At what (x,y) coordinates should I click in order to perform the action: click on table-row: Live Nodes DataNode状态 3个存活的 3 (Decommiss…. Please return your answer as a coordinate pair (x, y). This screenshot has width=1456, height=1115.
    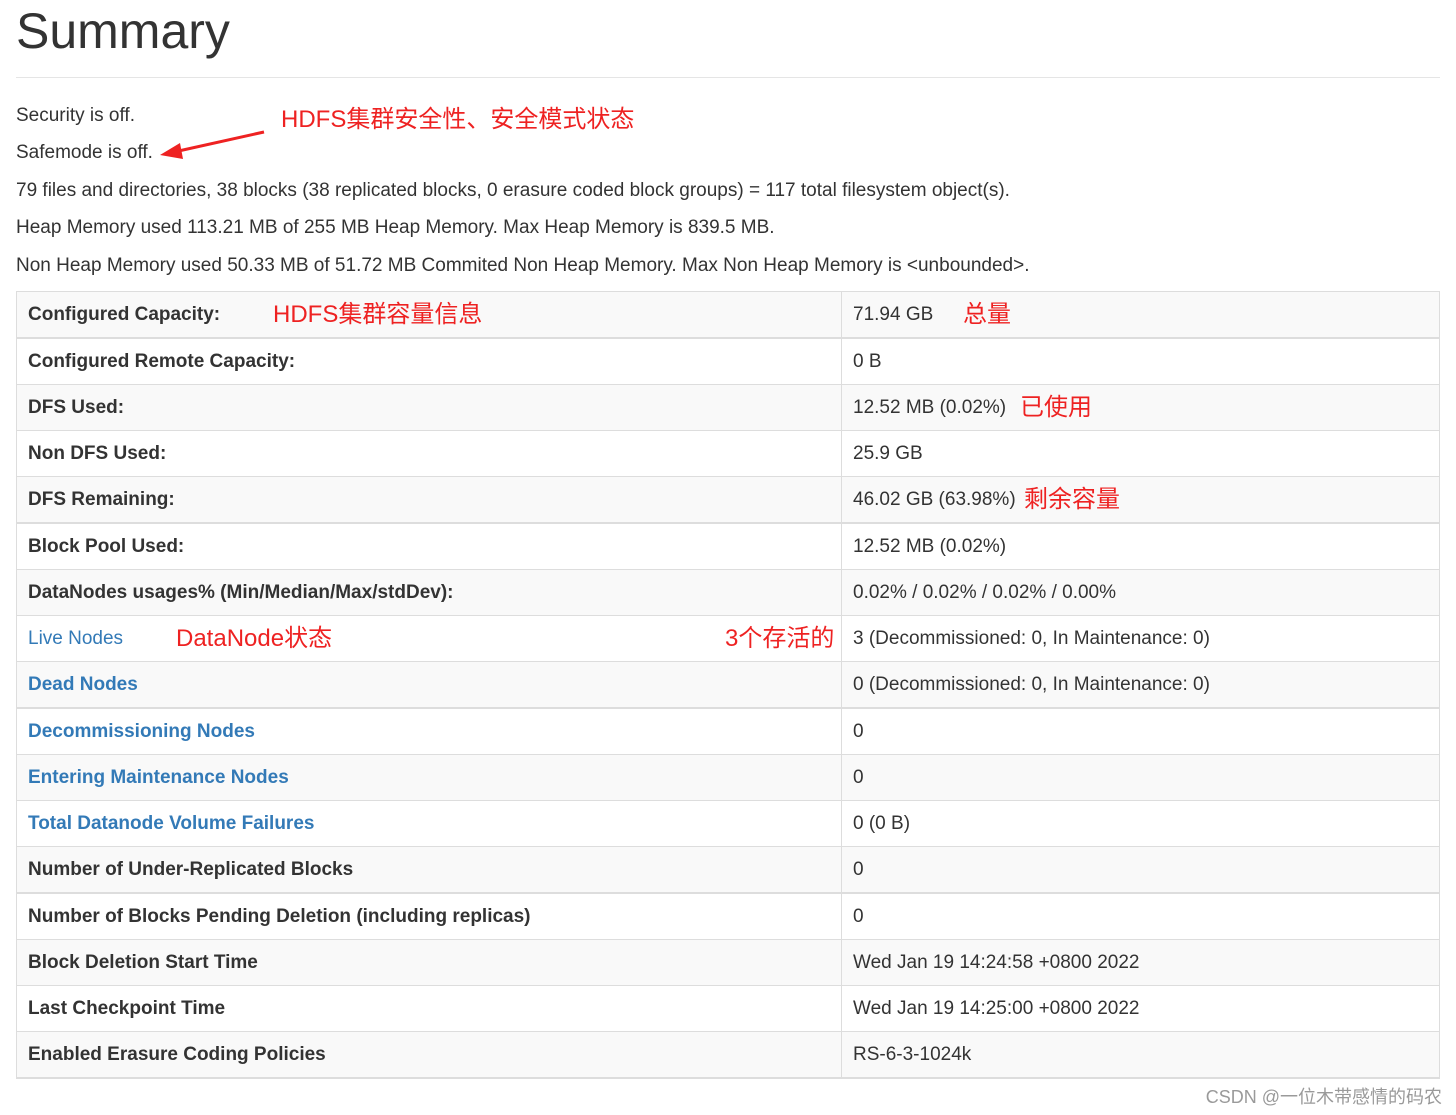
    Looking at the image, I should click on (728, 638).